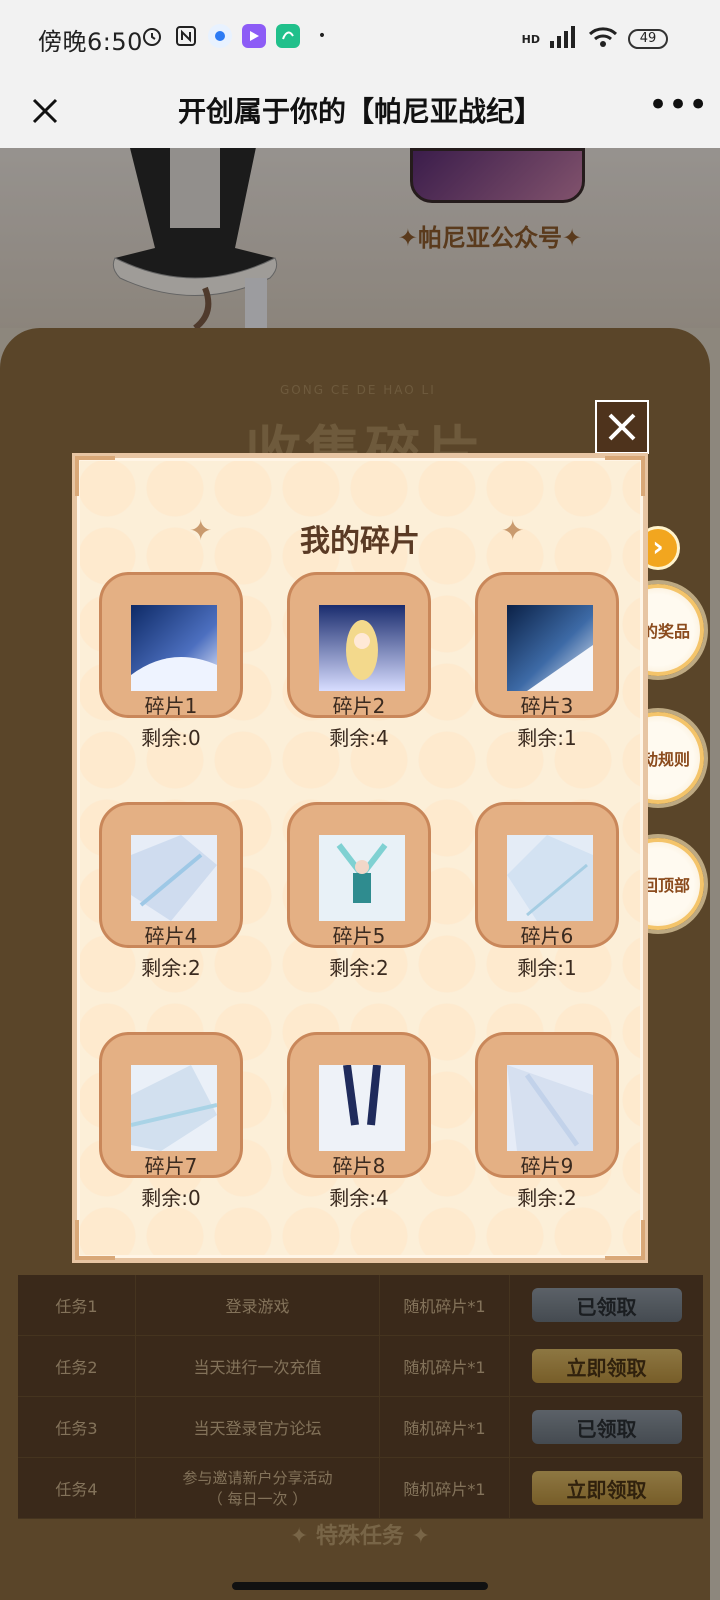 This screenshot has height=1600, width=720. What do you see at coordinates (171, 706) in the screenshot?
I see `fragment-name: 碎片1` at bounding box center [171, 706].